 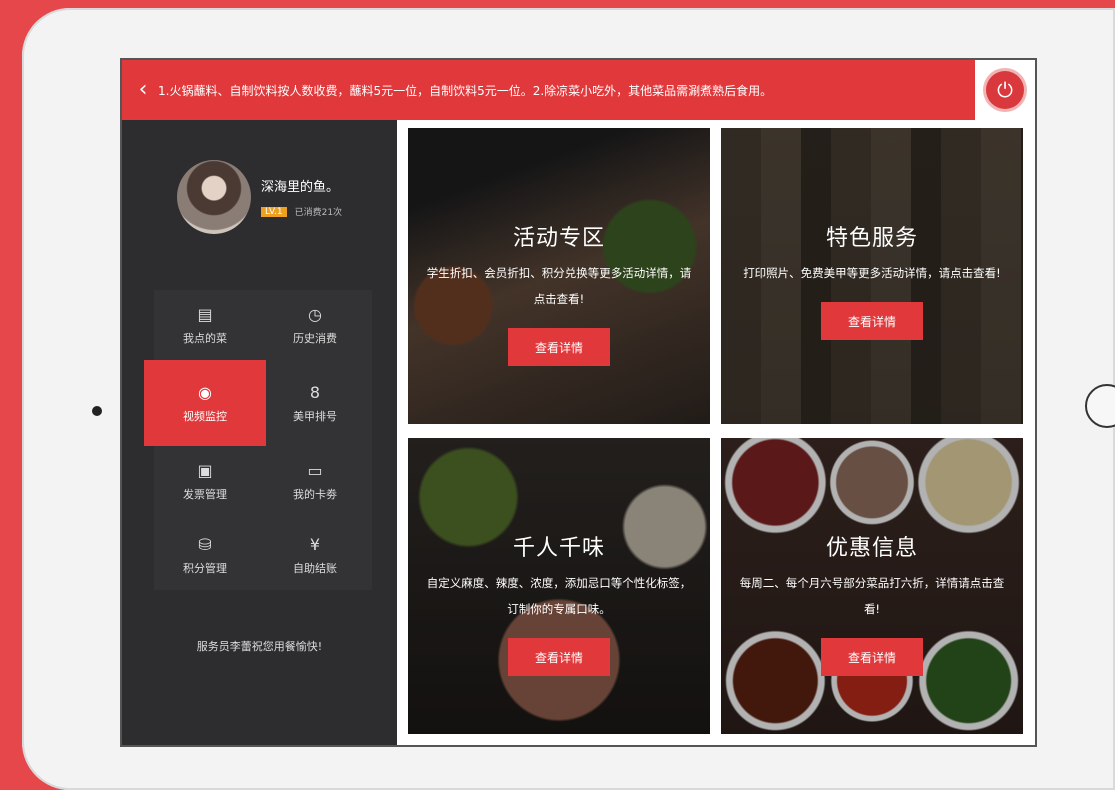 What do you see at coordinates (872, 273) in the screenshot?
I see `card-description: 打印照片、免费美甲等更多活动详情，请点击查看!` at bounding box center [872, 273].